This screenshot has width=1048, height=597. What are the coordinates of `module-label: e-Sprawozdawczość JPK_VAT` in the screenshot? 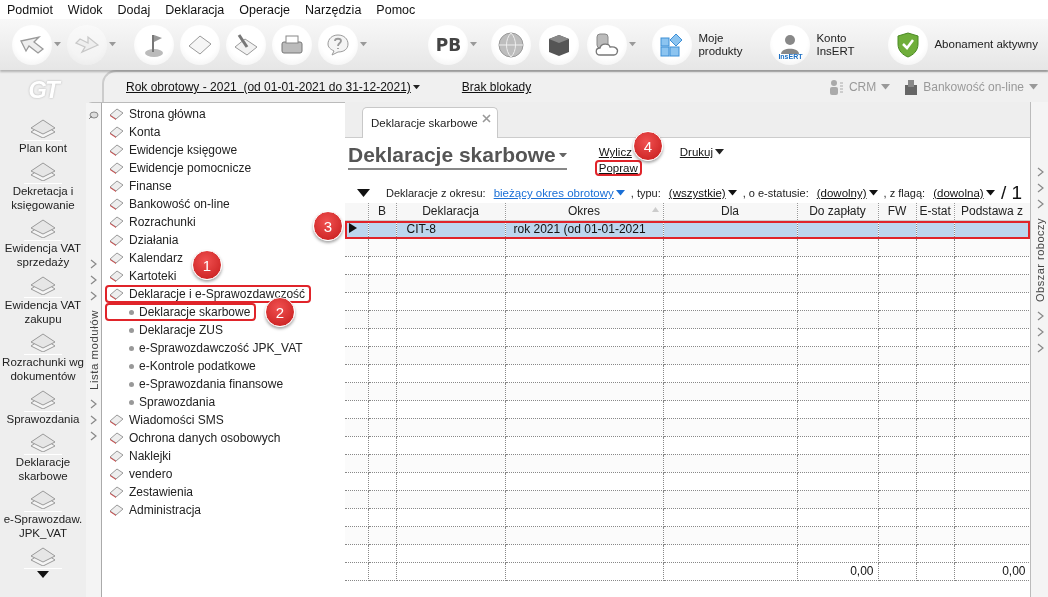 It's located at (221, 348).